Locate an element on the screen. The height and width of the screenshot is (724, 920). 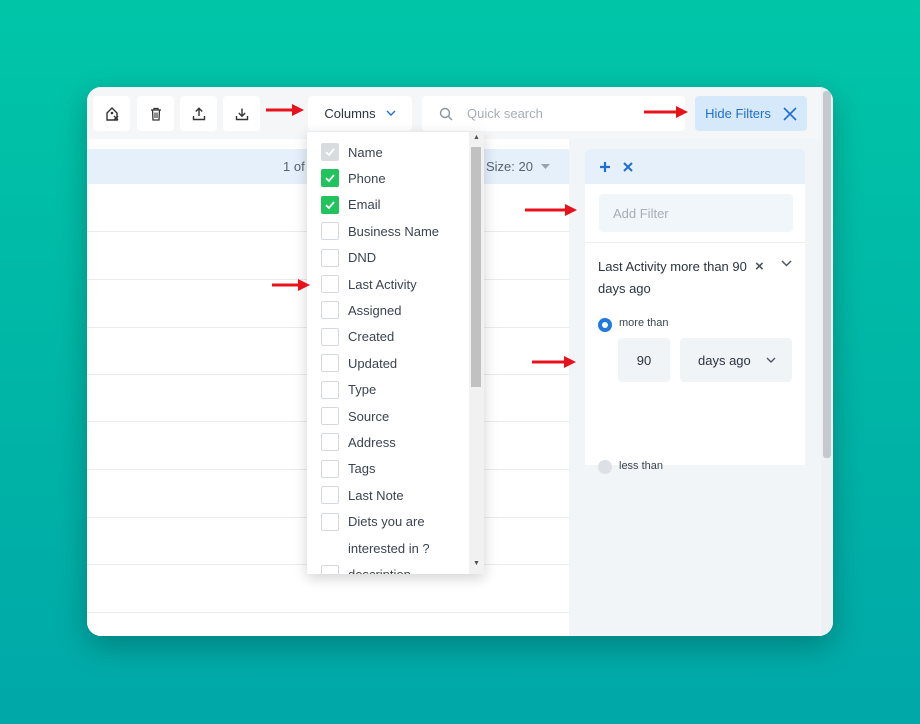
trash-icon is located at coordinates (155, 114).